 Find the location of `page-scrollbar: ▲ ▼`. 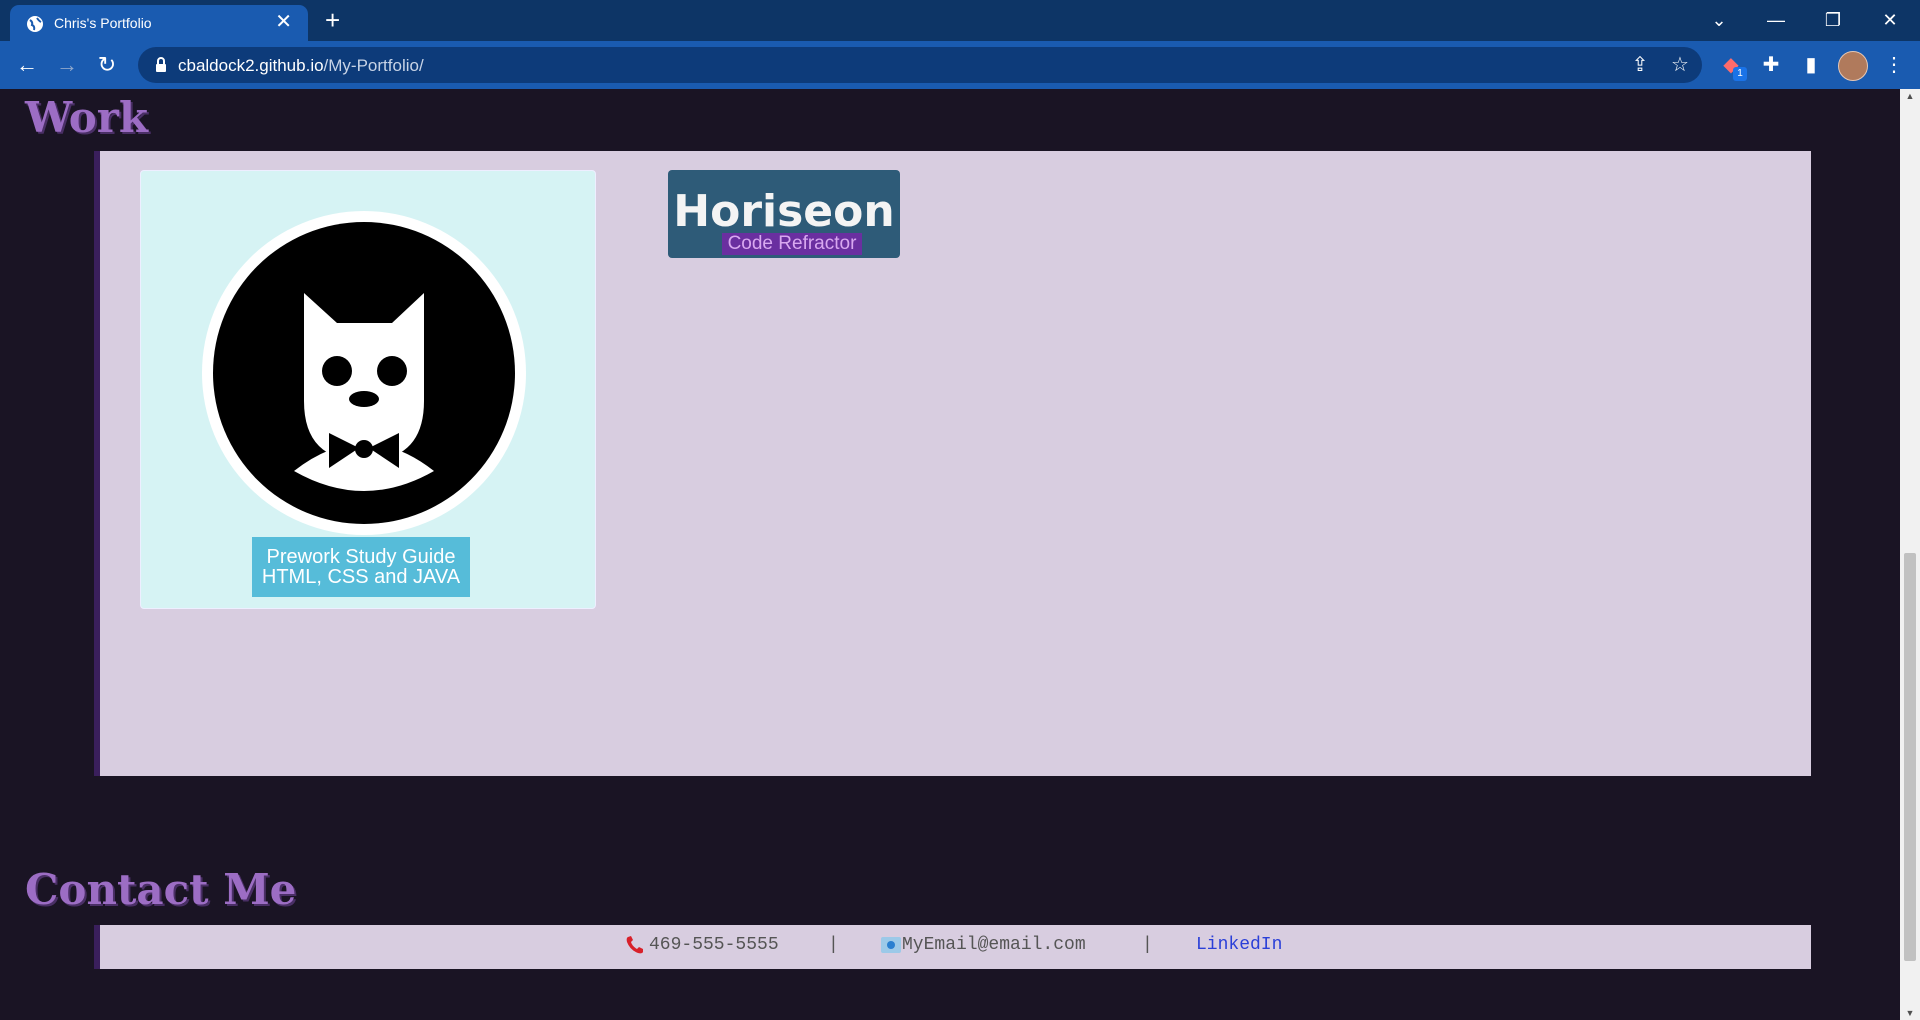

page-scrollbar: ▲ ▼ is located at coordinates (1910, 554).